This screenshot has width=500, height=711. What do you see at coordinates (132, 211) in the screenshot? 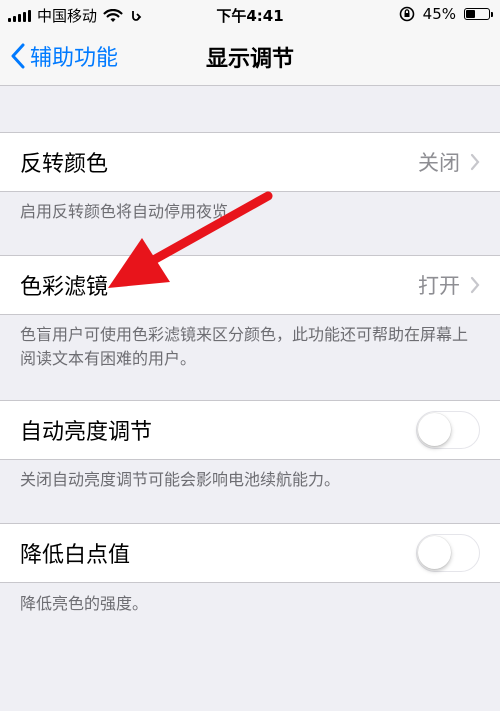
I see `invert-colors-footer: 启用反转颜色将自动停用夜览。` at bounding box center [132, 211].